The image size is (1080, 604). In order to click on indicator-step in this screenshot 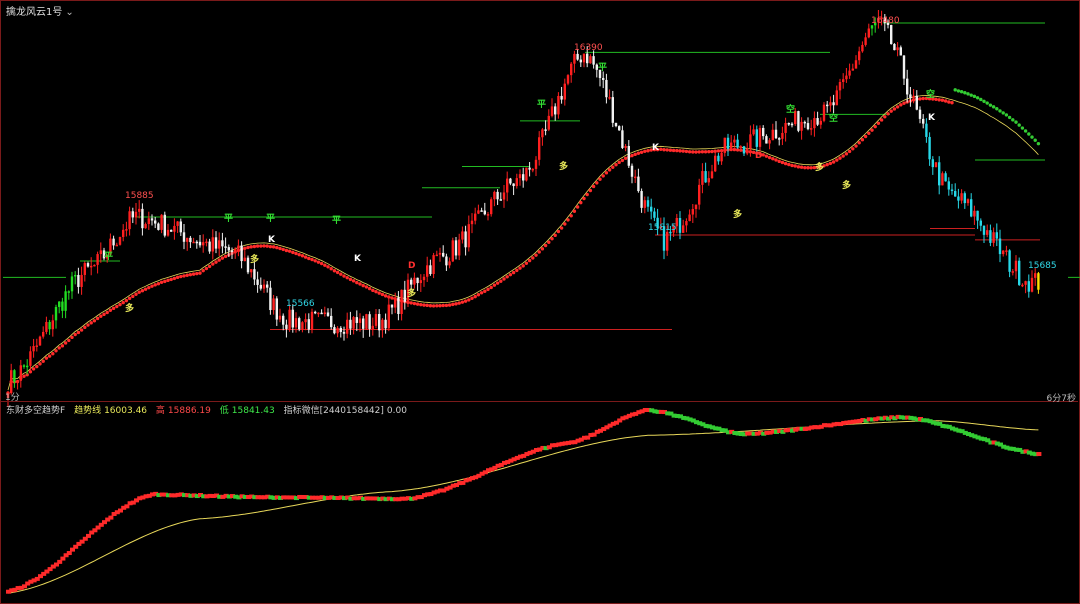, I will do `click(1039, 454)`.